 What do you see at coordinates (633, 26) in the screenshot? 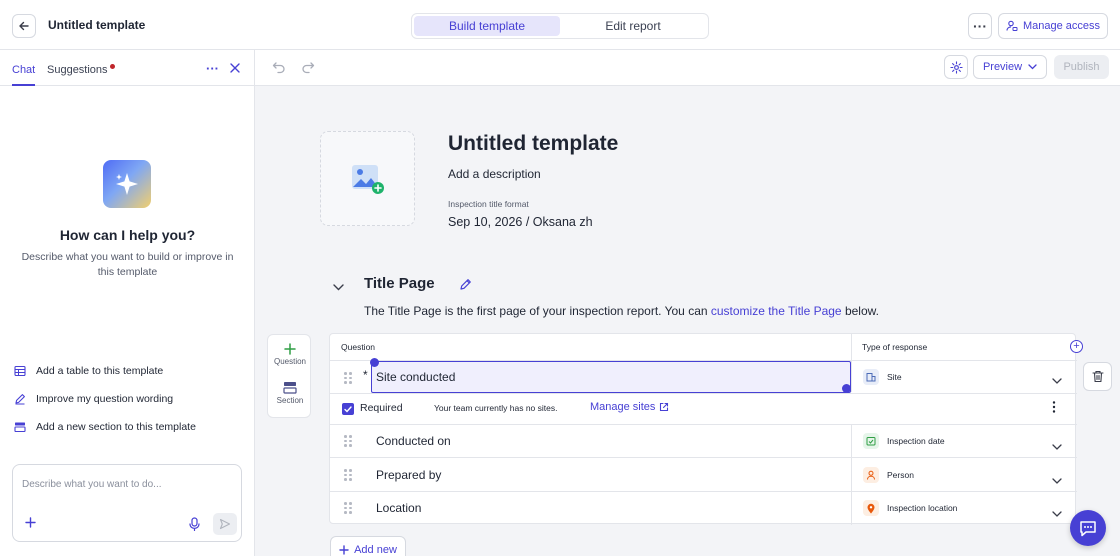
I see `tab-edit-report: Edit report` at bounding box center [633, 26].